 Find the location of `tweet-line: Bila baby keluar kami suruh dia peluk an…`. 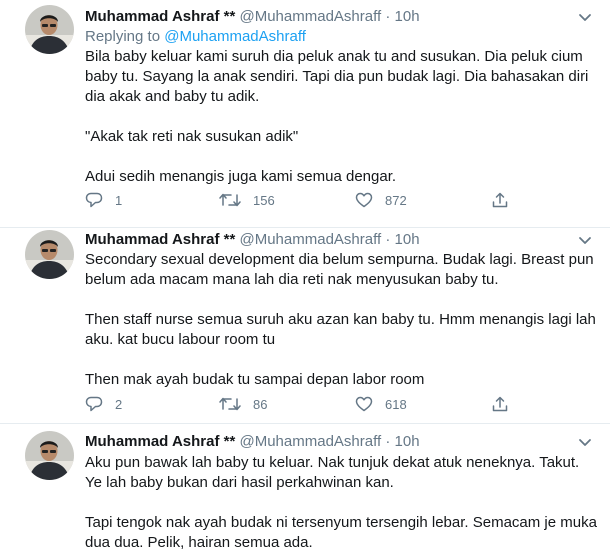

tweet-line: Bila baby keluar kami suruh dia peluk an… is located at coordinates (334, 56).